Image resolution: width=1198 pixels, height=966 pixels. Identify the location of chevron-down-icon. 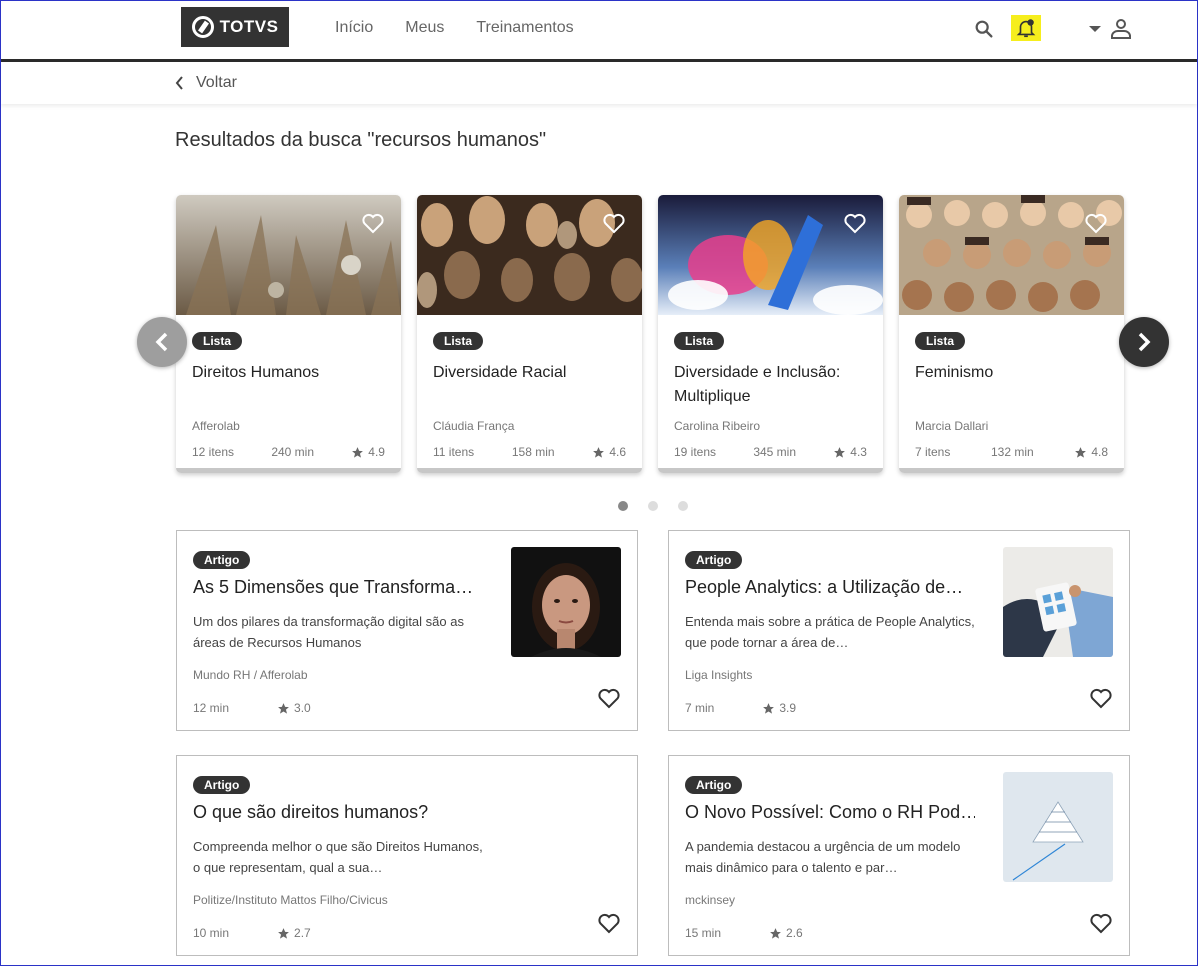
(1095, 29).